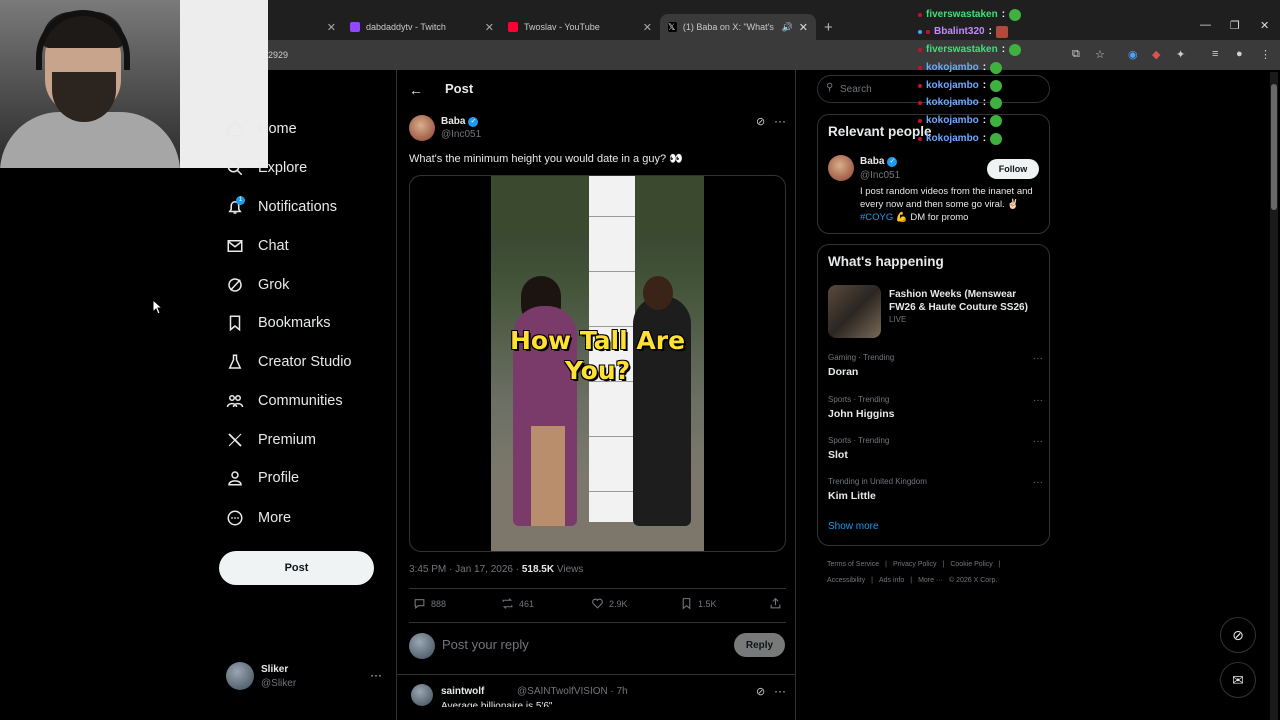 This screenshot has width=1280, height=720. What do you see at coordinates (828, 27) in the screenshot?
I see `new-tab-button: +` at bounding box center [828, 27].